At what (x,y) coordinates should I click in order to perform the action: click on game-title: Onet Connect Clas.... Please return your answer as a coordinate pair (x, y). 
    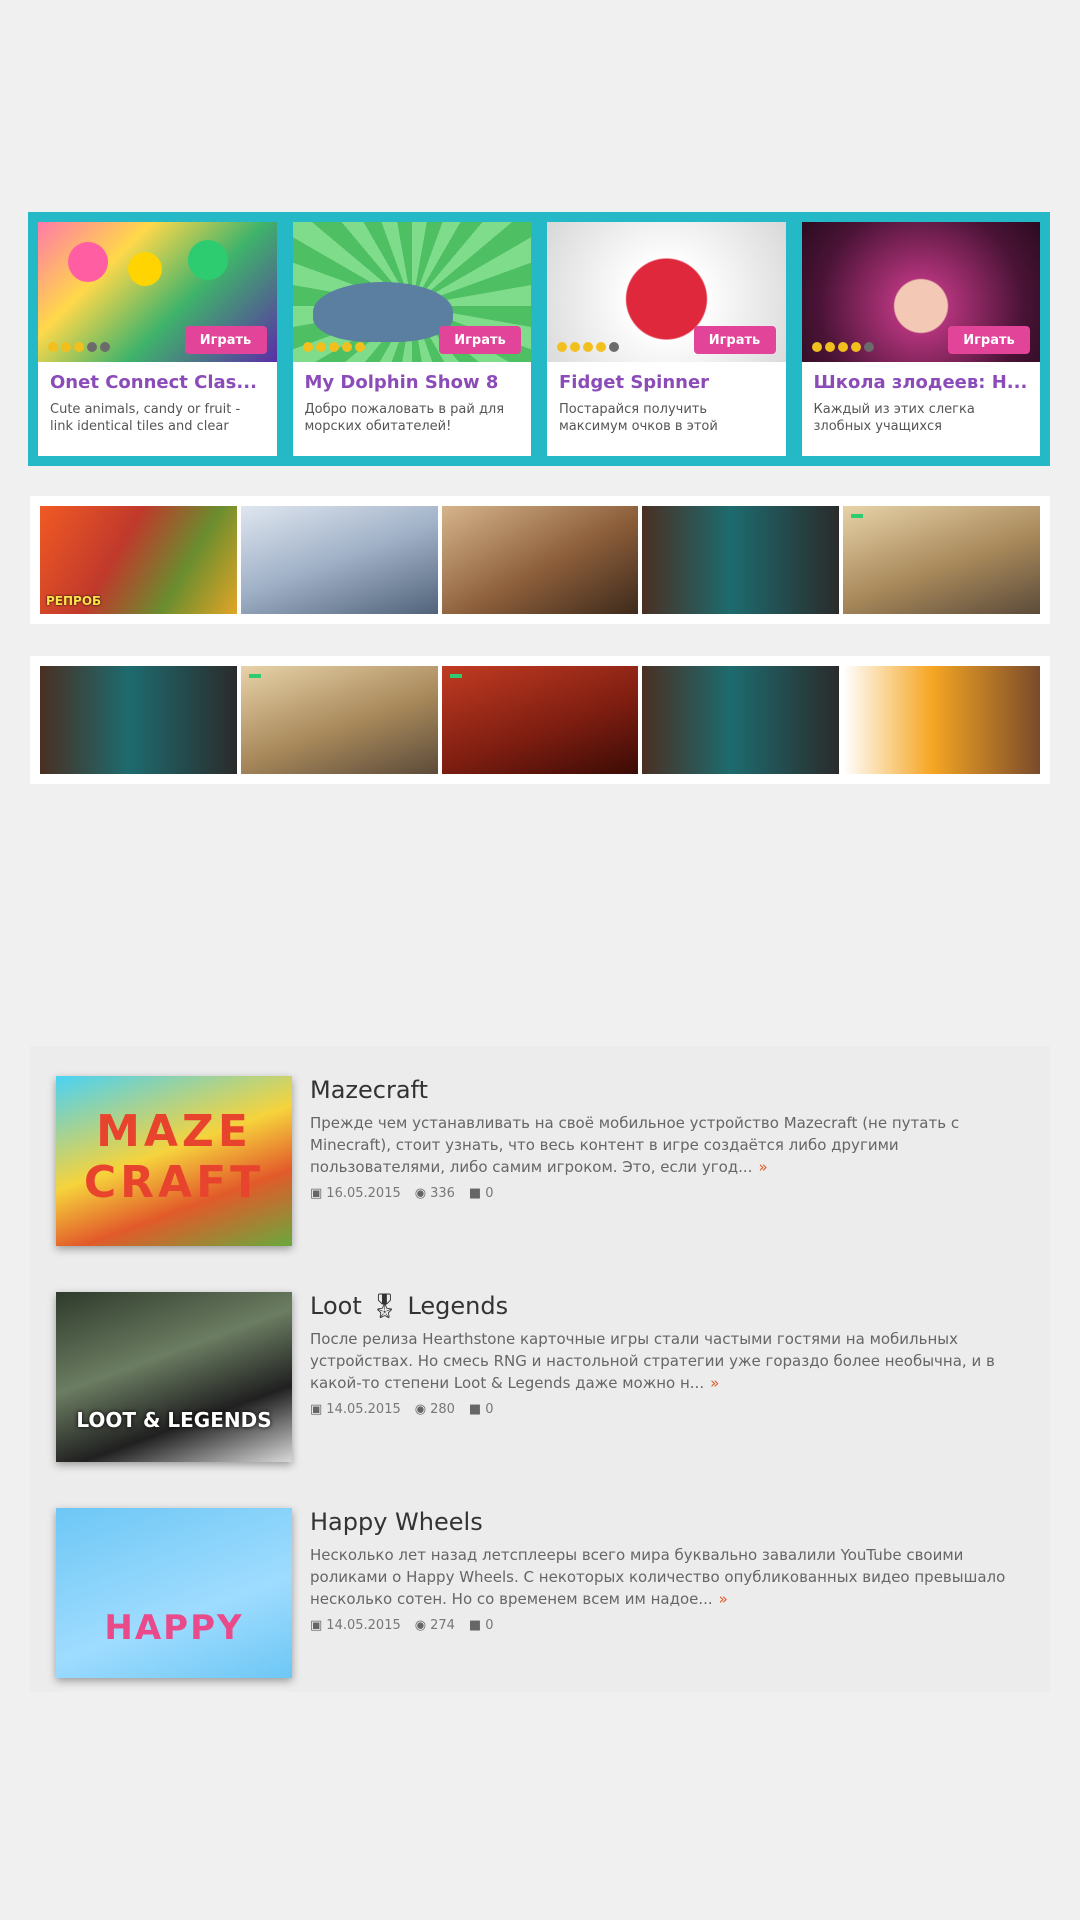
    Looking at the image, I should click on (157, 382).